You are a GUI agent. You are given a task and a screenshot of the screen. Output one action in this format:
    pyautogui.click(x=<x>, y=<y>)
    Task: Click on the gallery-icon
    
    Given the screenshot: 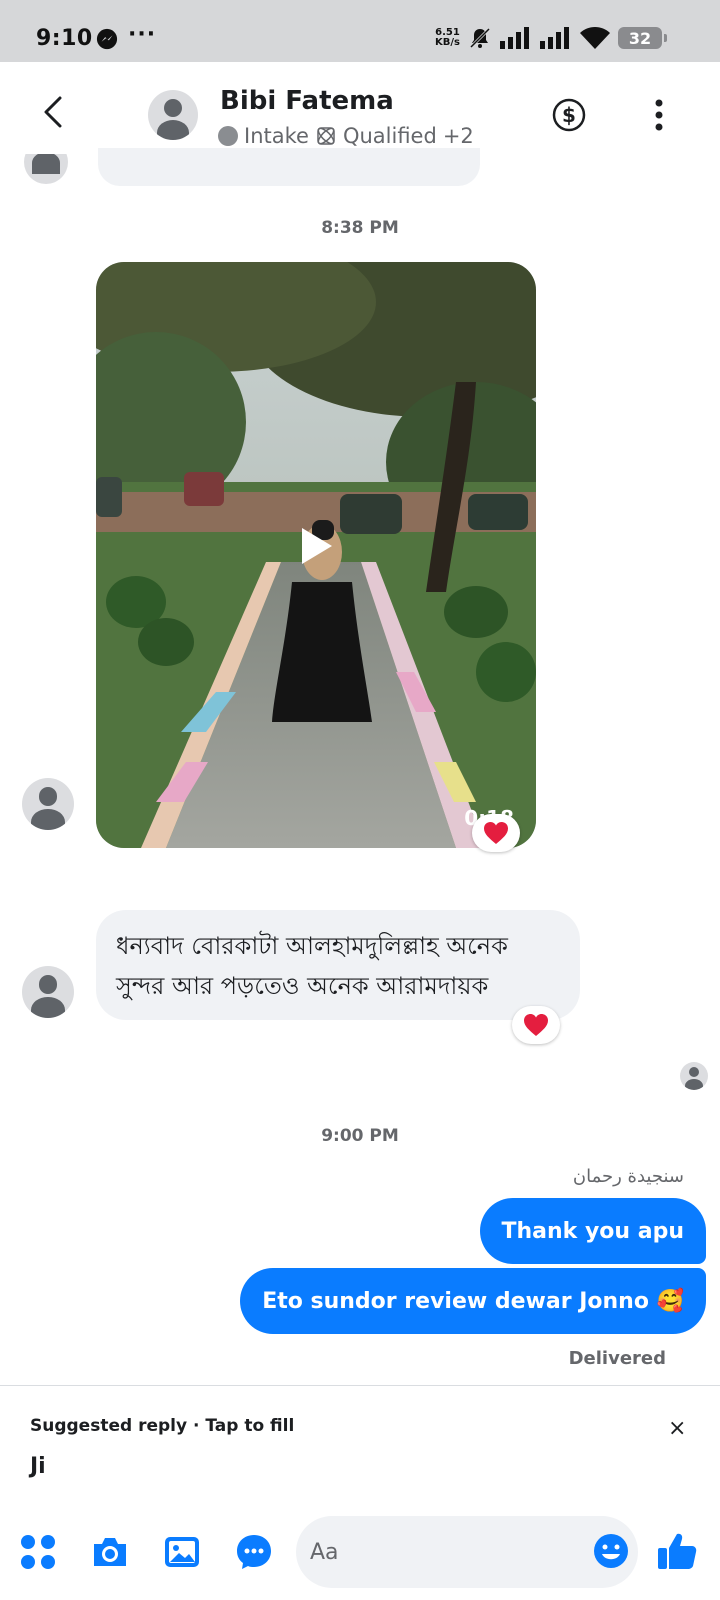 What is the action you would take?
    pyautogui.click(x=182, y=1552)
    